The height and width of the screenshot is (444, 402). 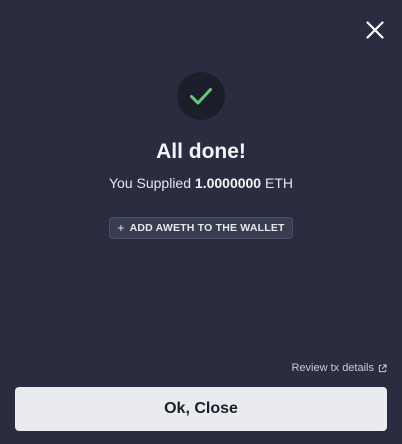 I want to click on review-tx-details-link: Review tx details, so click(x=339, y=368).